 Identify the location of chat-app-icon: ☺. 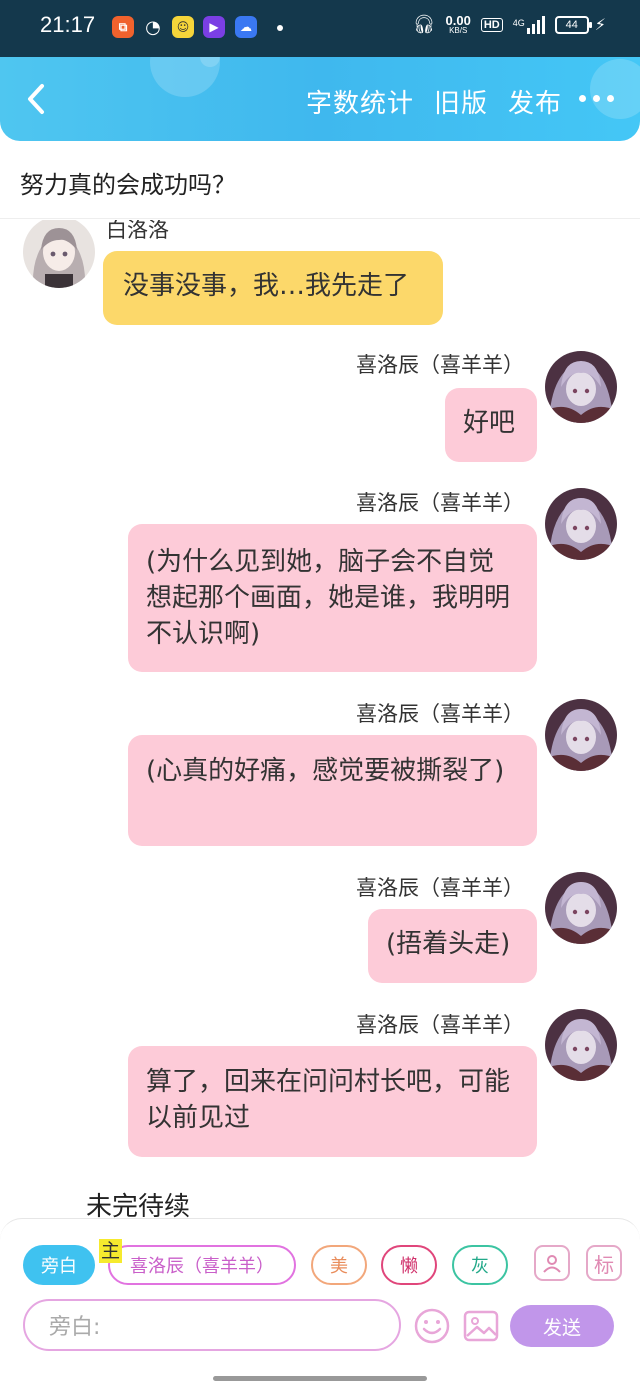
(183, 27).